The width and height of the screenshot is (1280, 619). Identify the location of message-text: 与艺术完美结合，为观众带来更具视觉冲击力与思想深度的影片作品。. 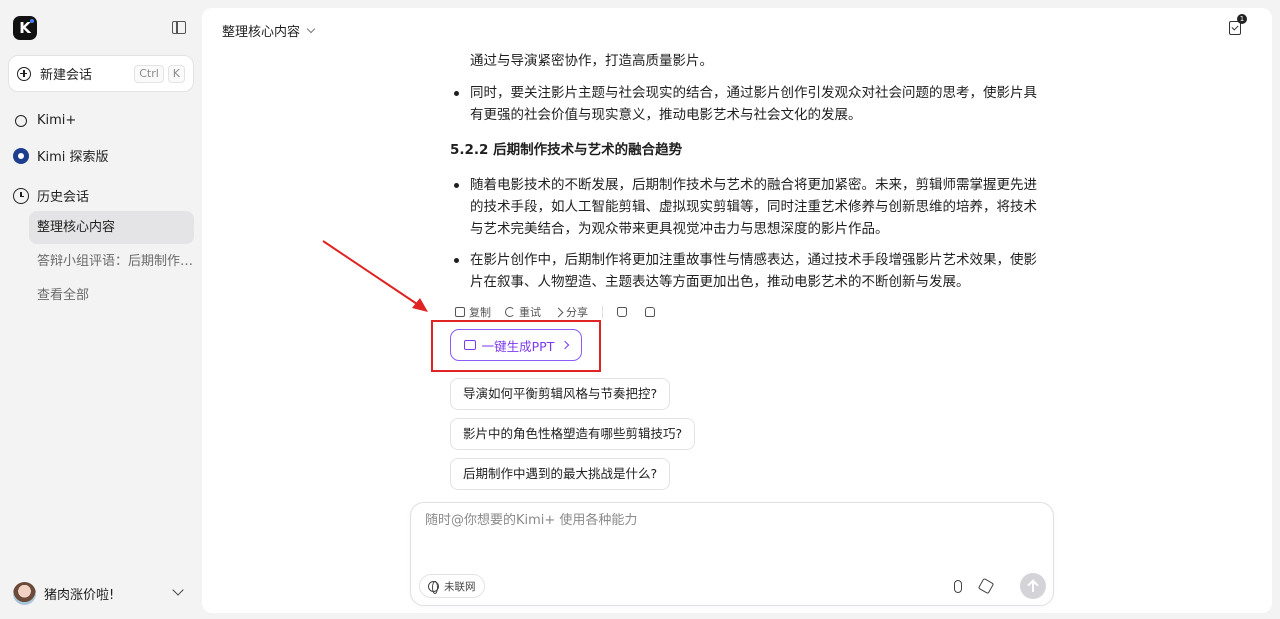
(679, 229).